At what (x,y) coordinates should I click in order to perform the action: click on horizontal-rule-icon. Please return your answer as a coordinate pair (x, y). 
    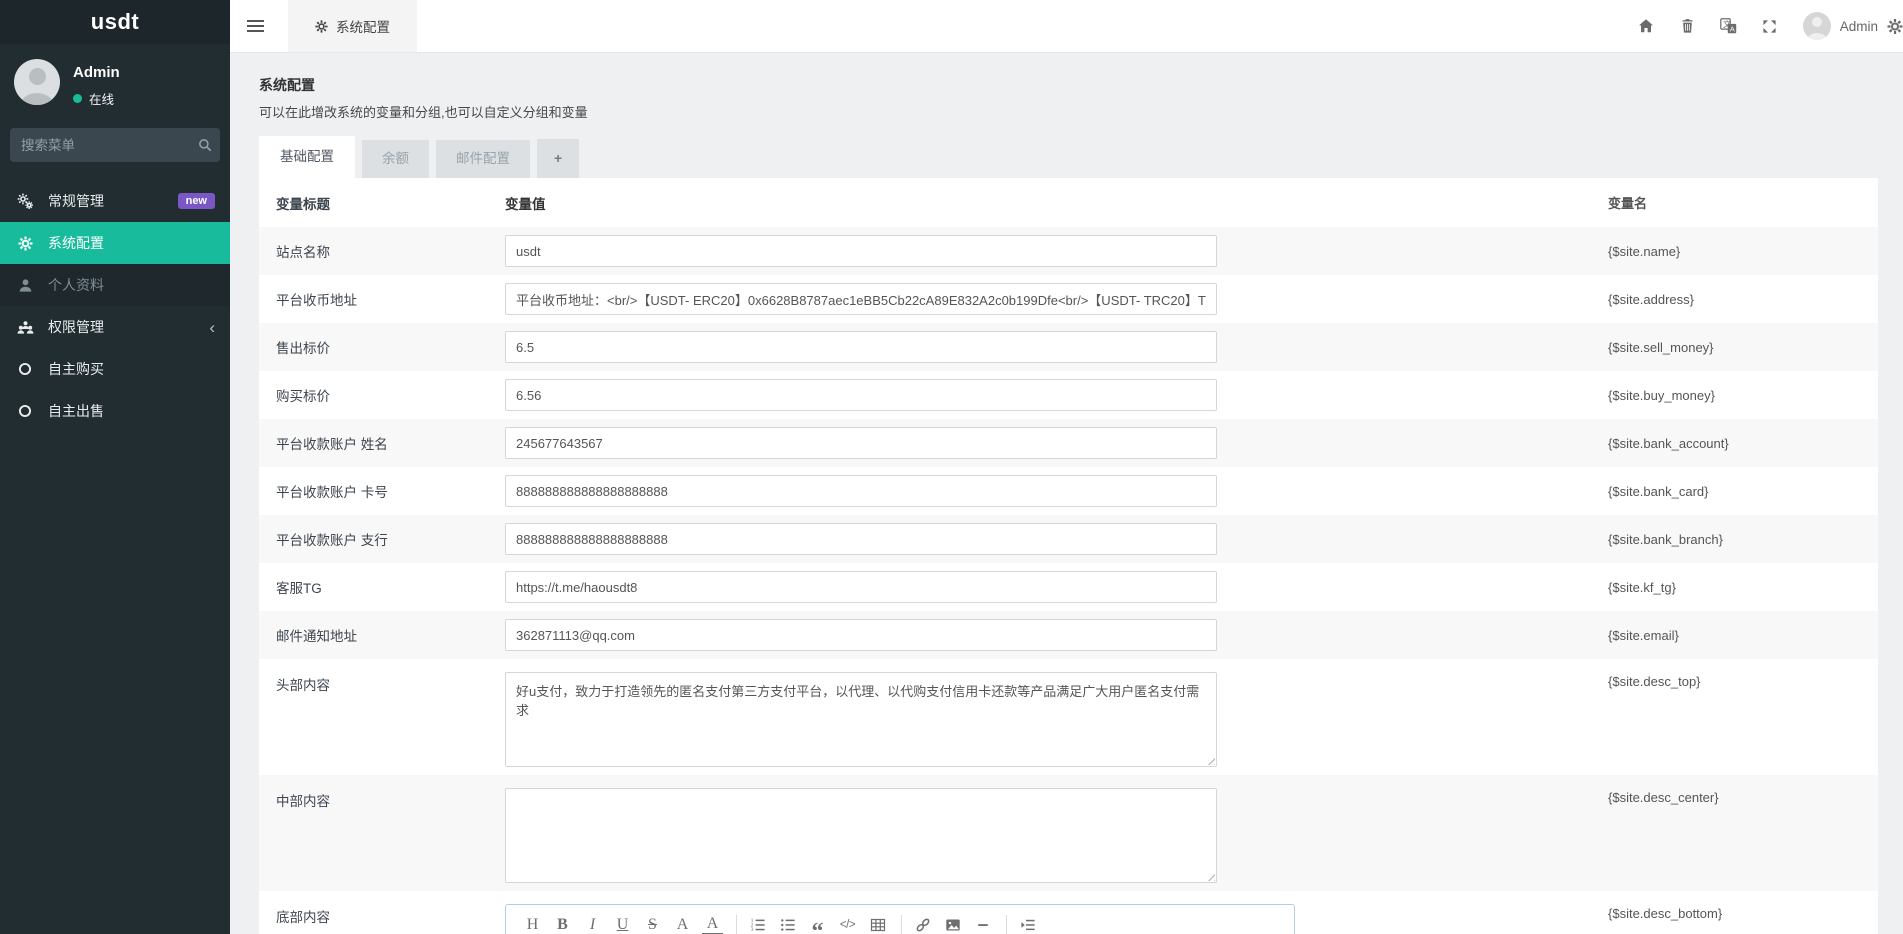
    Looking at the image, I should click on (982, 924).